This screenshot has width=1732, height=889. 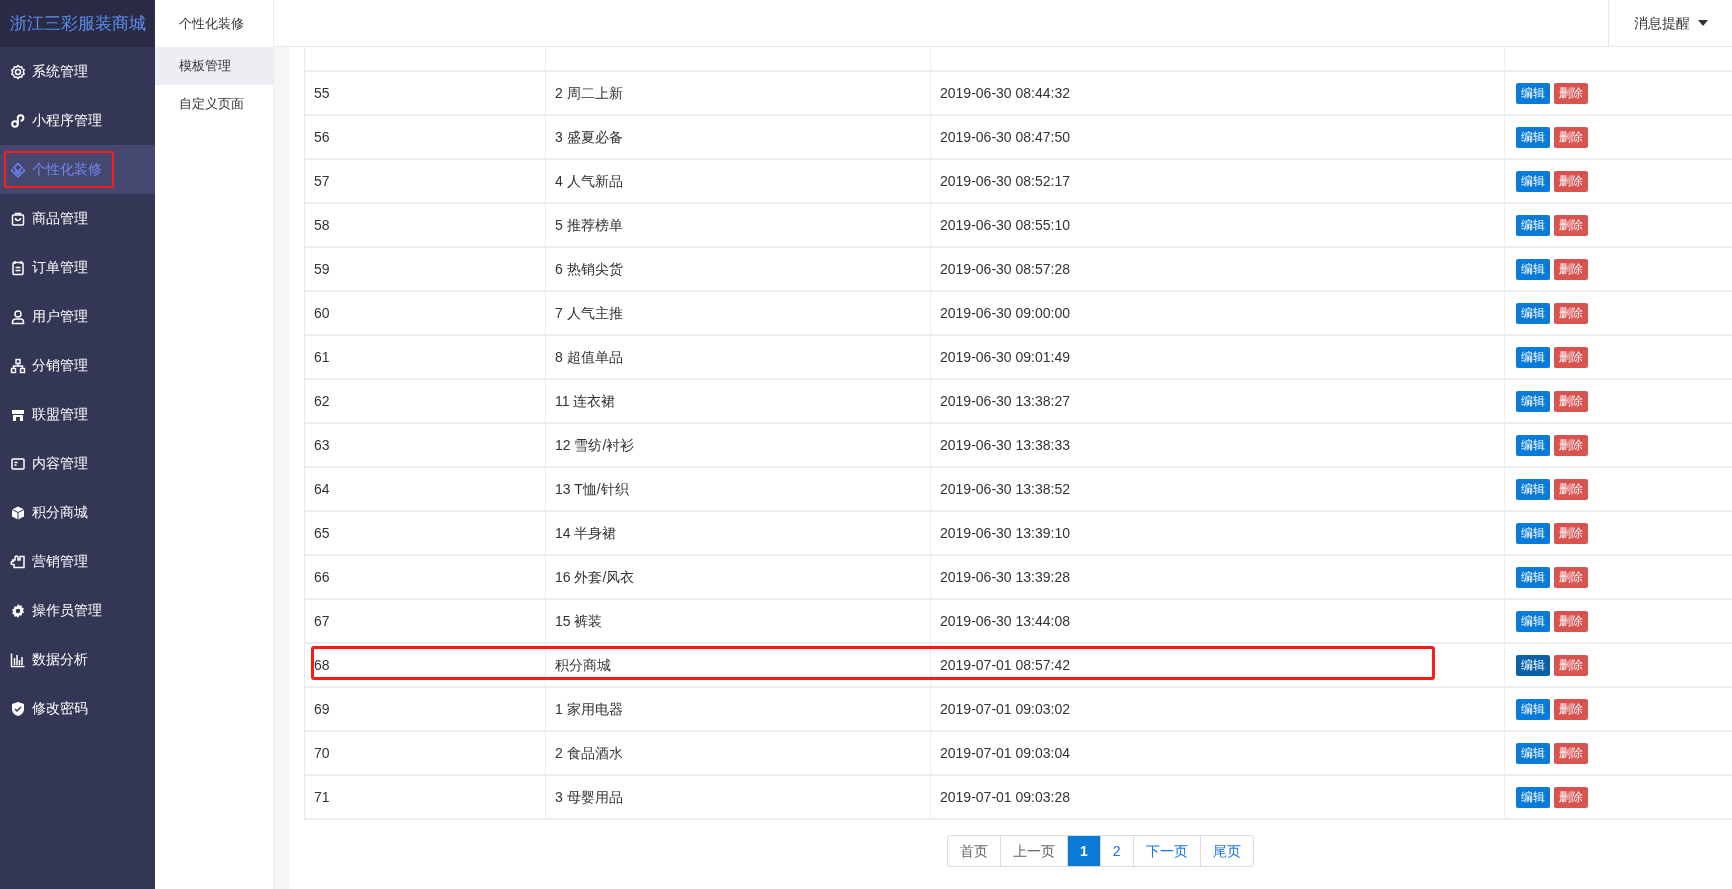 I want to click on sidebar-item: 系统管理, so click(x=77, y=71).